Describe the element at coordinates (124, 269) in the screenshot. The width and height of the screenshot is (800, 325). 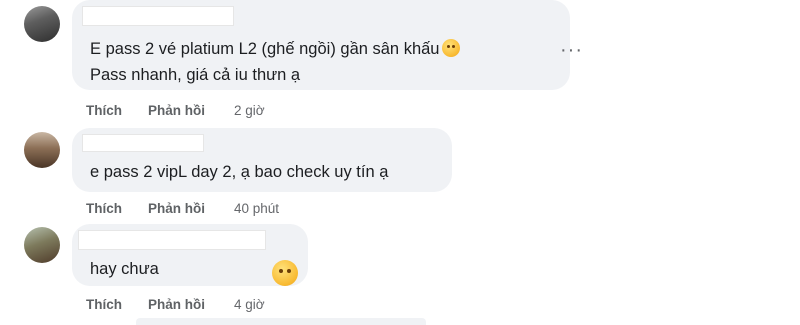
I see `comment-text-line: hay chưa` at that location.